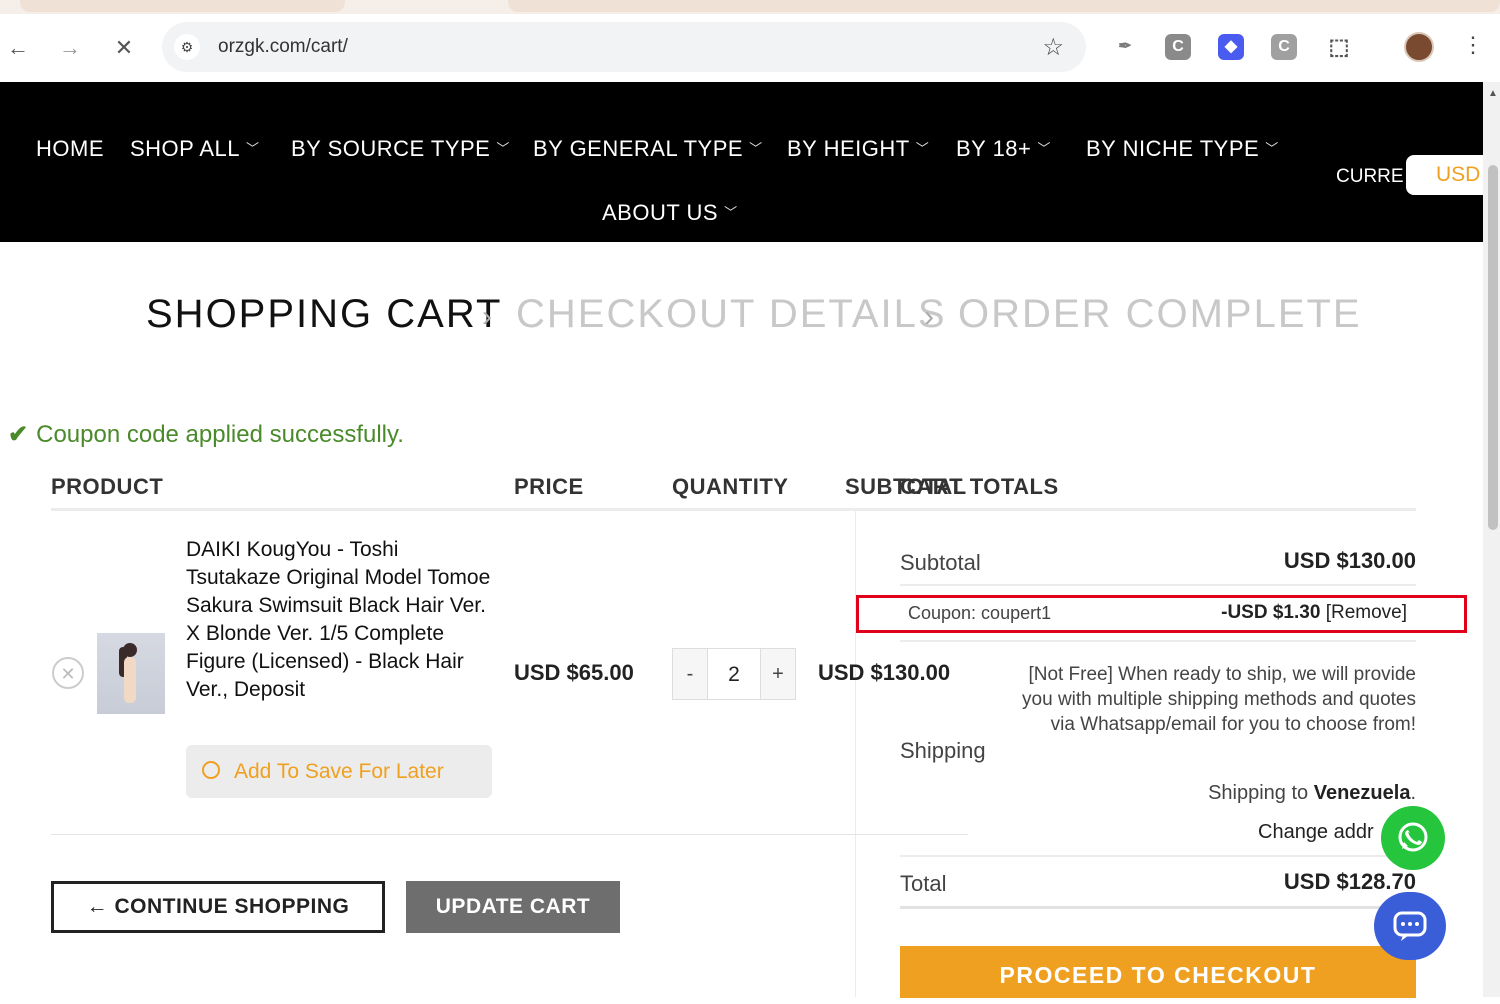  Describe the element at coordinates (1258, 793) in the screenshot. I see `shipping-to-prefix: Shipping to` at that location.